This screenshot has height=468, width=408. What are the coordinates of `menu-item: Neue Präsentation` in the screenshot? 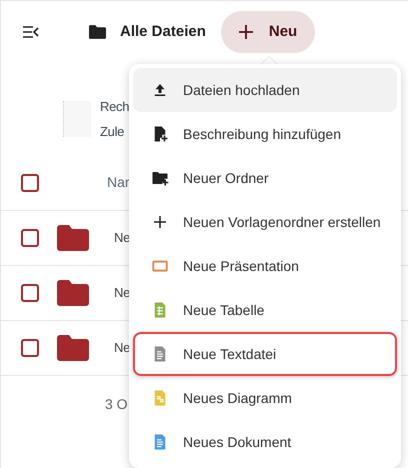 It's located at (265, 266).